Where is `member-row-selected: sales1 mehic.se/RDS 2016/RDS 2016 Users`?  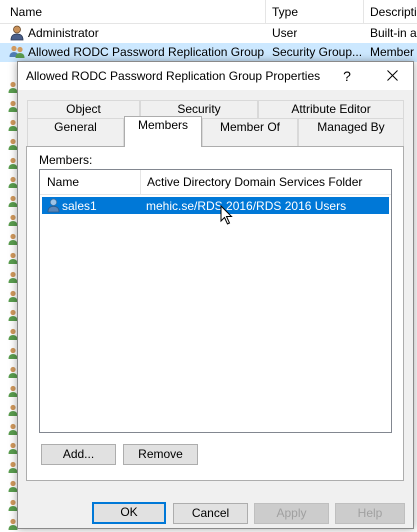 member-row-selected: sales1 mehic.se/RDS 2016/RDS 2016 Users is located at coordinates (215, 205).